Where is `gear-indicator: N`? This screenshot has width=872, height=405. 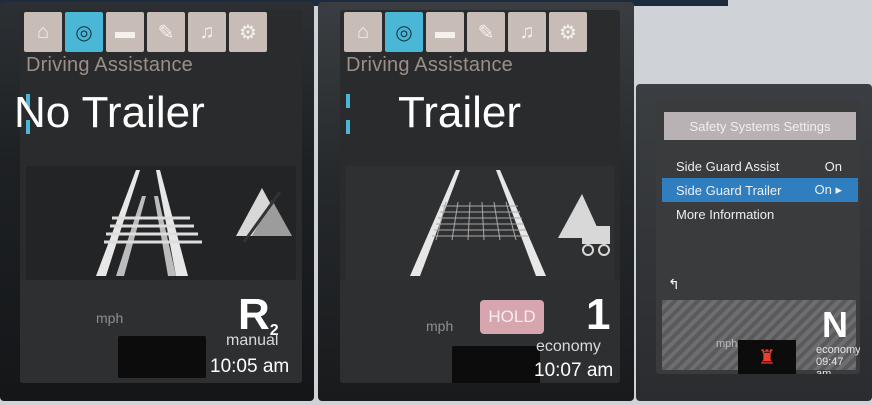 gear-indicator: N is located at coordinates (835, 324).